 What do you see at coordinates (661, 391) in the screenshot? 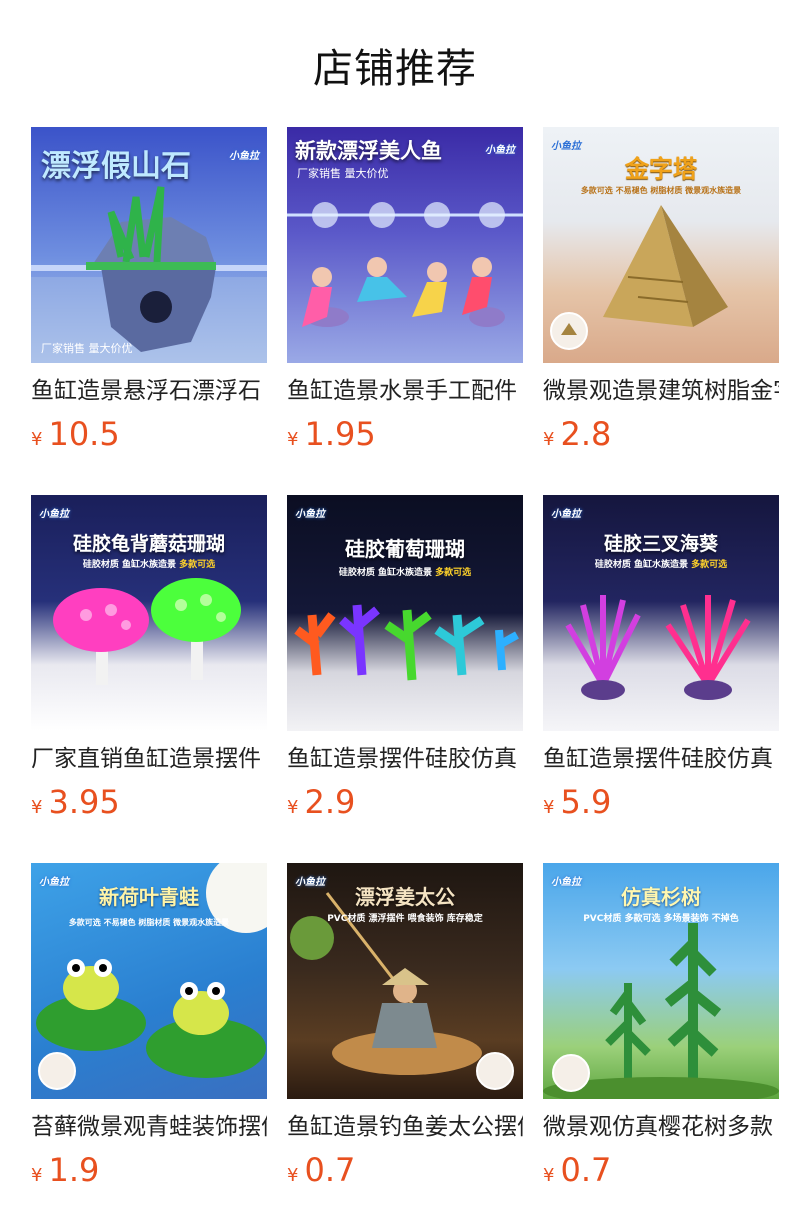
I see `product-name: 微景观造景建筑树脂金字塔` at bounding box center [661, 391].